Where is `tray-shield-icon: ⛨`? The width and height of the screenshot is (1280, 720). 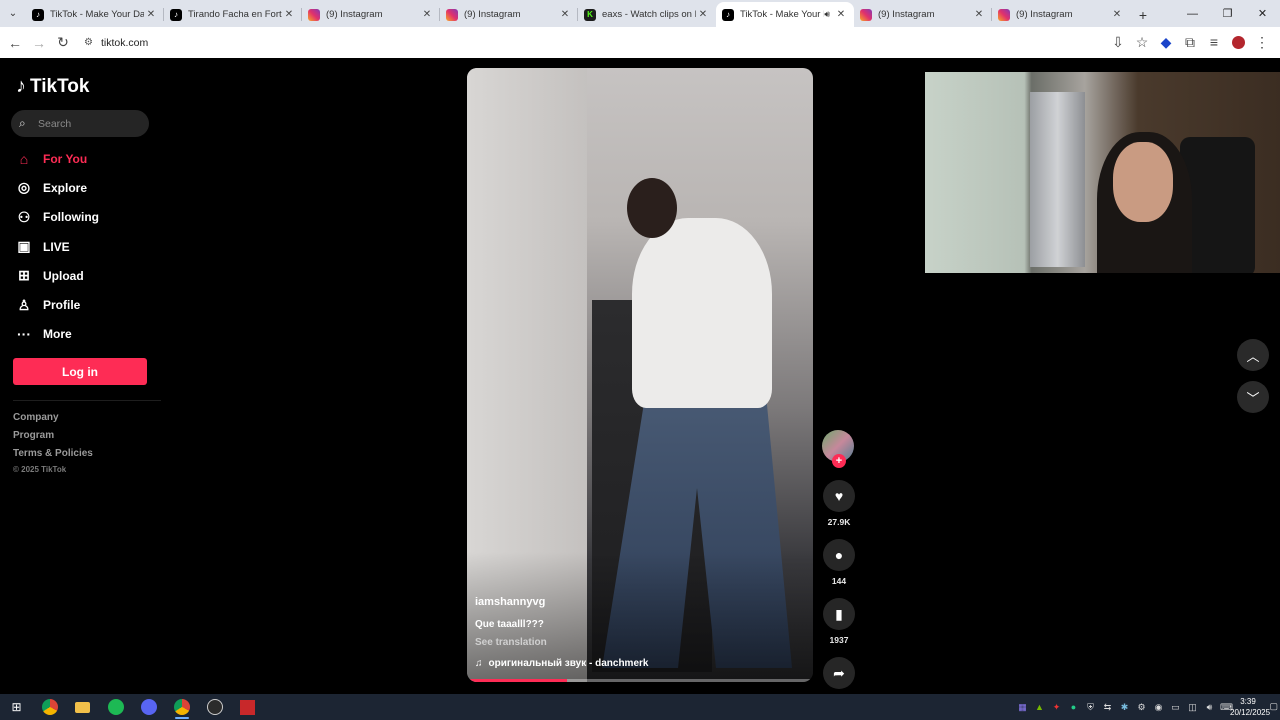 tray-shield-icon: ⛨ is located at coordinates (1090, 707).